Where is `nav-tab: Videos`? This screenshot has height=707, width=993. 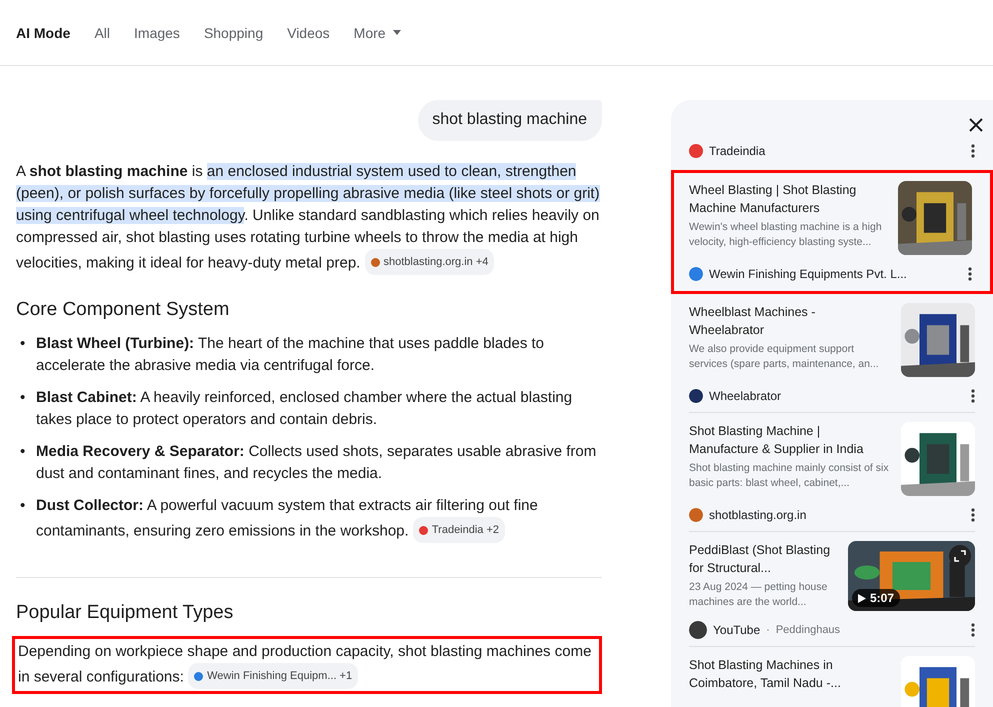
nav-tab: Videos is located at coordinates (308, 32).